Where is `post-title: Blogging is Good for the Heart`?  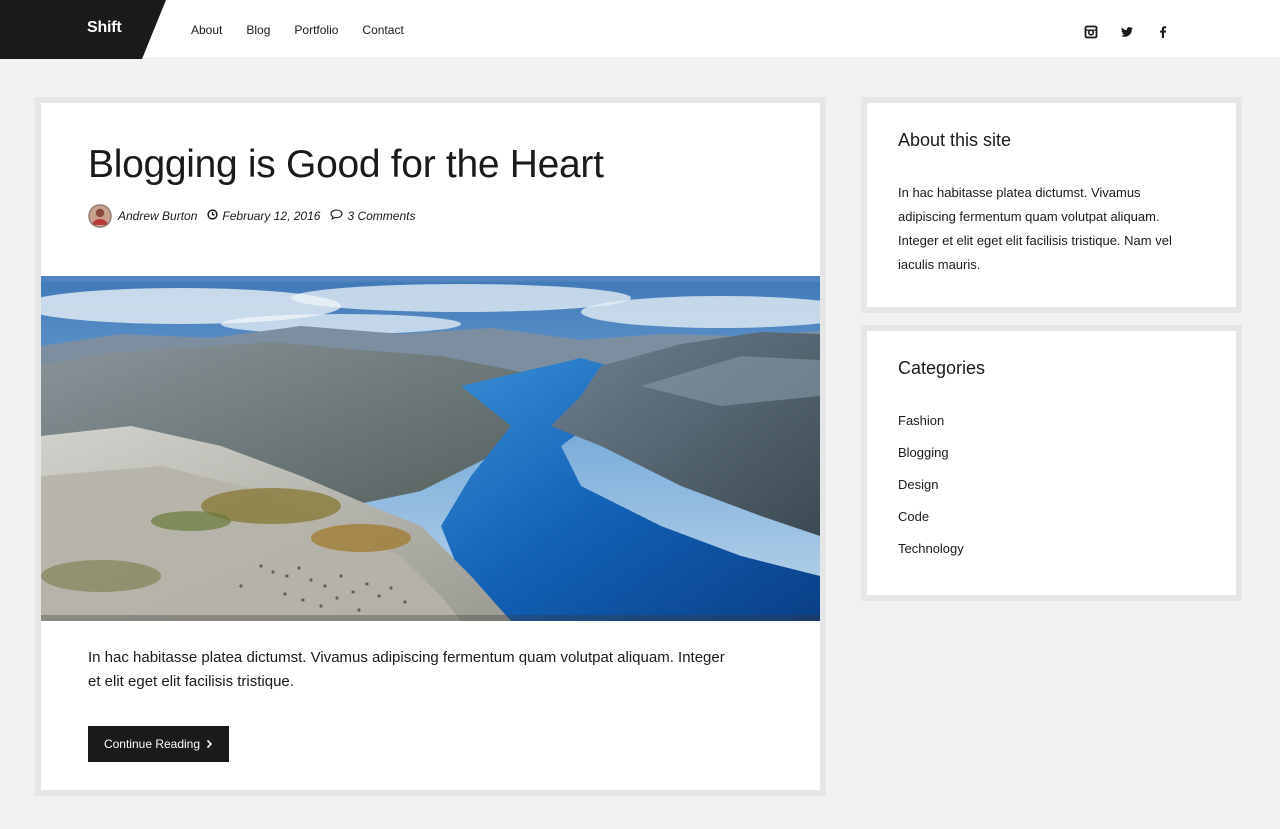
post-title: Blogging is Good for the Heart is located at coordinates (346, 165).